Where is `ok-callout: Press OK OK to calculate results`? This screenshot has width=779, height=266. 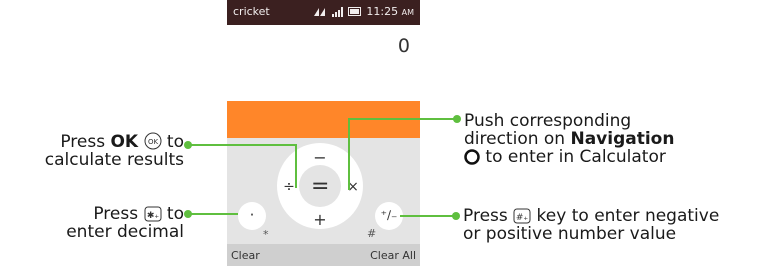 ok-callout: Press OK OK to calculate results is located at coordinates (114, 151).